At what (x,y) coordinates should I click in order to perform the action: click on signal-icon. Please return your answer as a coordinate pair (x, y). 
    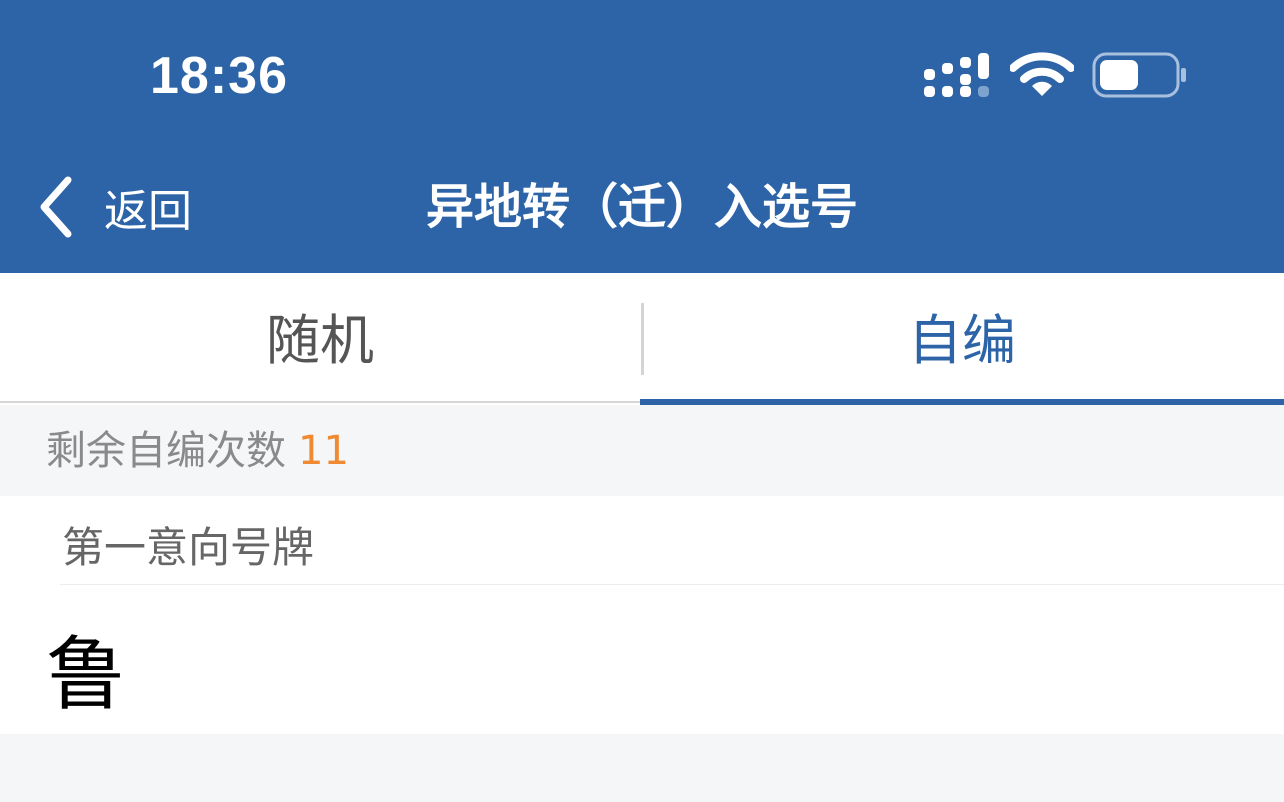
    Looking at the image, I should click on (956, 75).